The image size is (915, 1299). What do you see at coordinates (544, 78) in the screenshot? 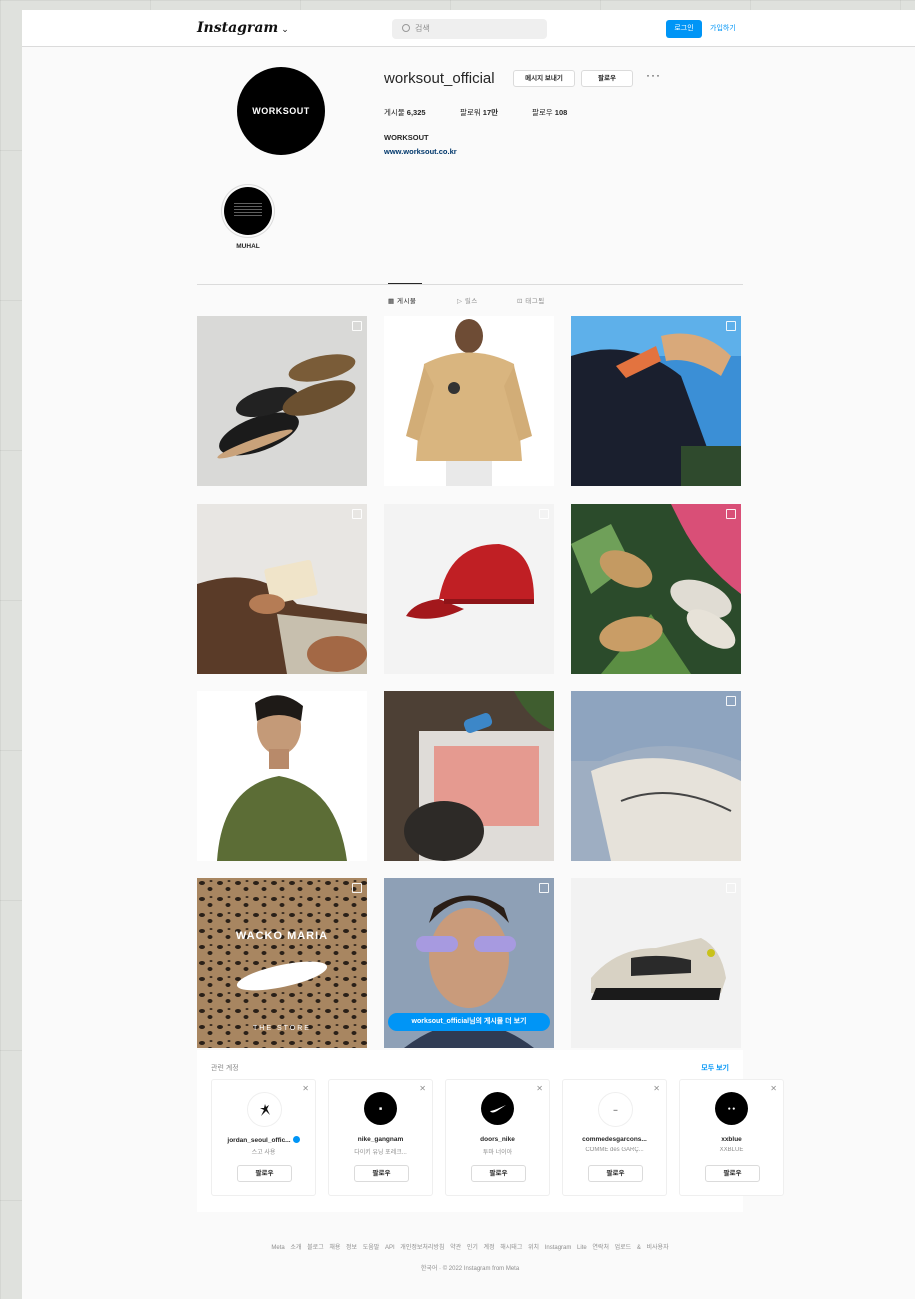
I see `message-button: 메시지 보내기` at bounding box center [544, 78].